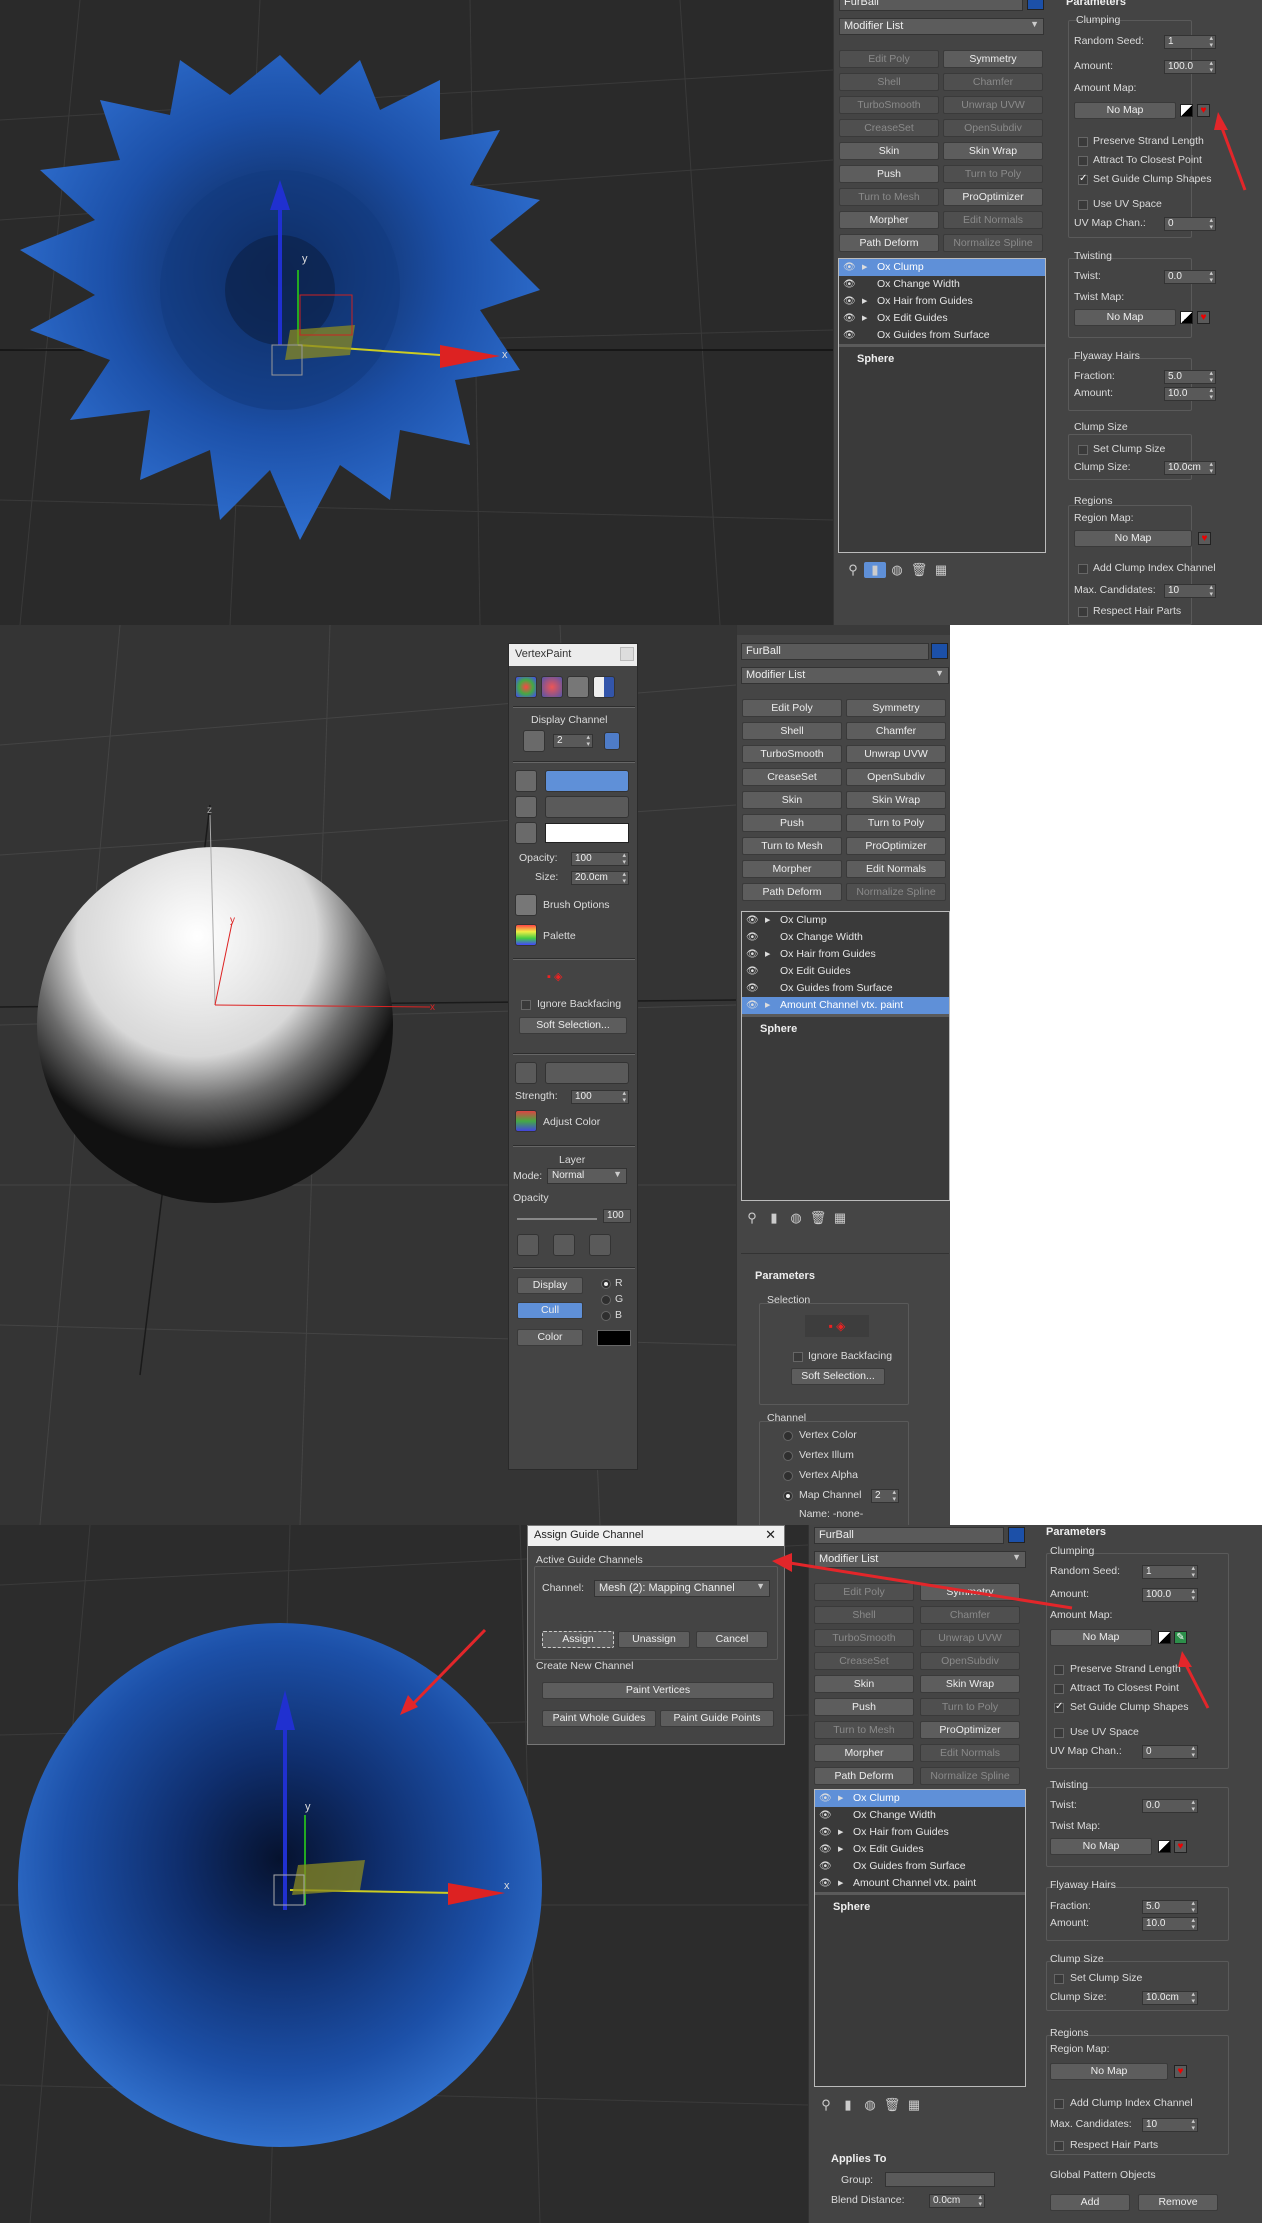  I want to click on modifier-button-turbosmooth: TurboSmooth, so click(889, 105).